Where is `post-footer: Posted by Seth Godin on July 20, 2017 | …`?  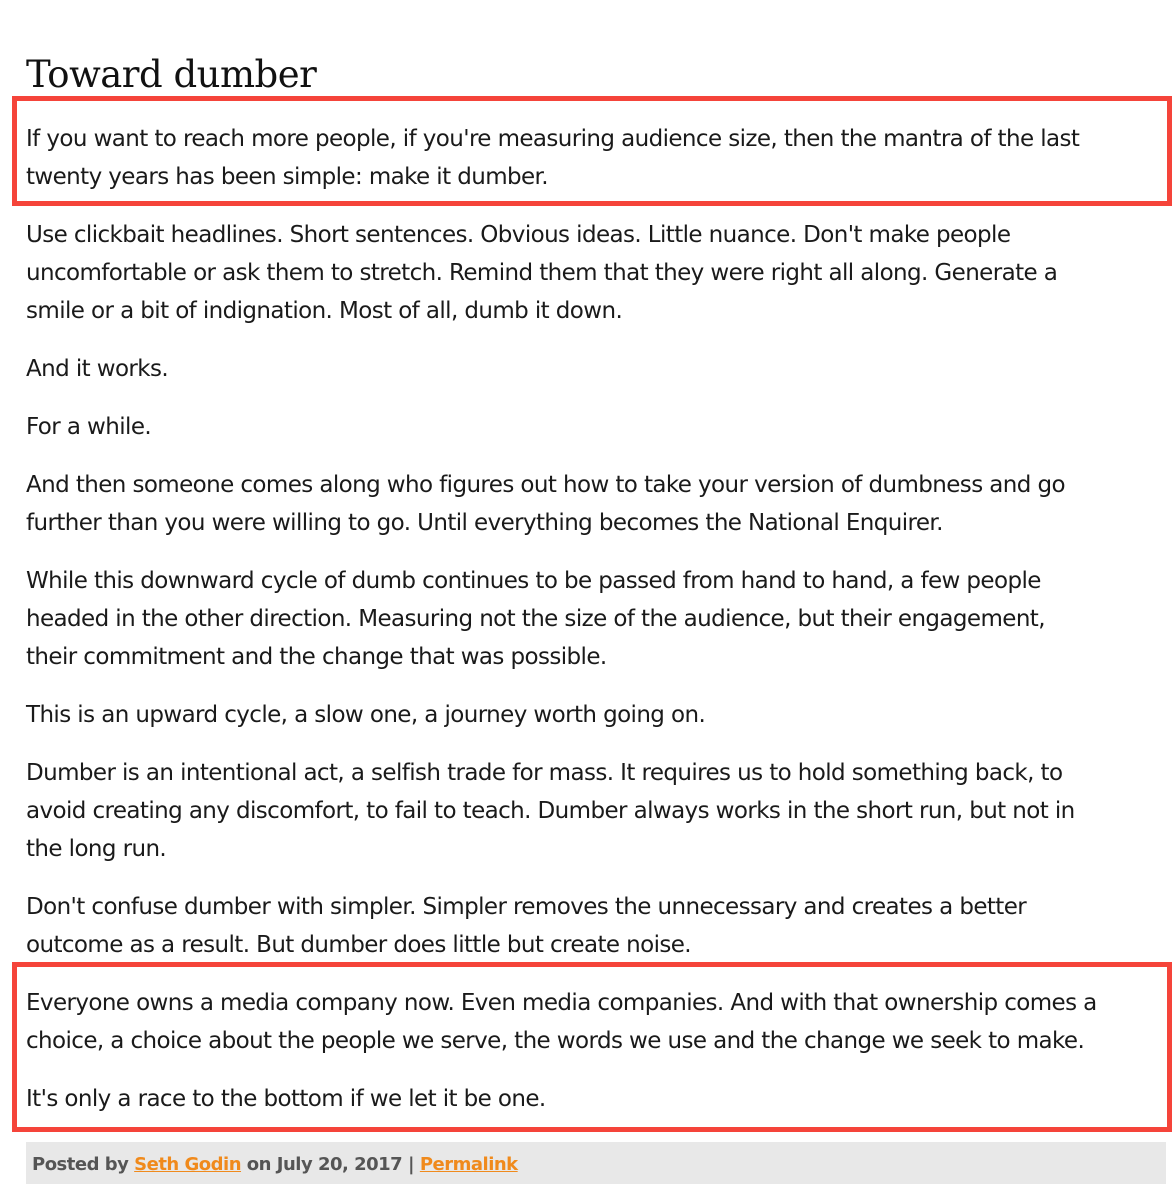 post-footer: Posted by Seth Godin on July 20, 2017 | … is located at coordinates (596, 1163).